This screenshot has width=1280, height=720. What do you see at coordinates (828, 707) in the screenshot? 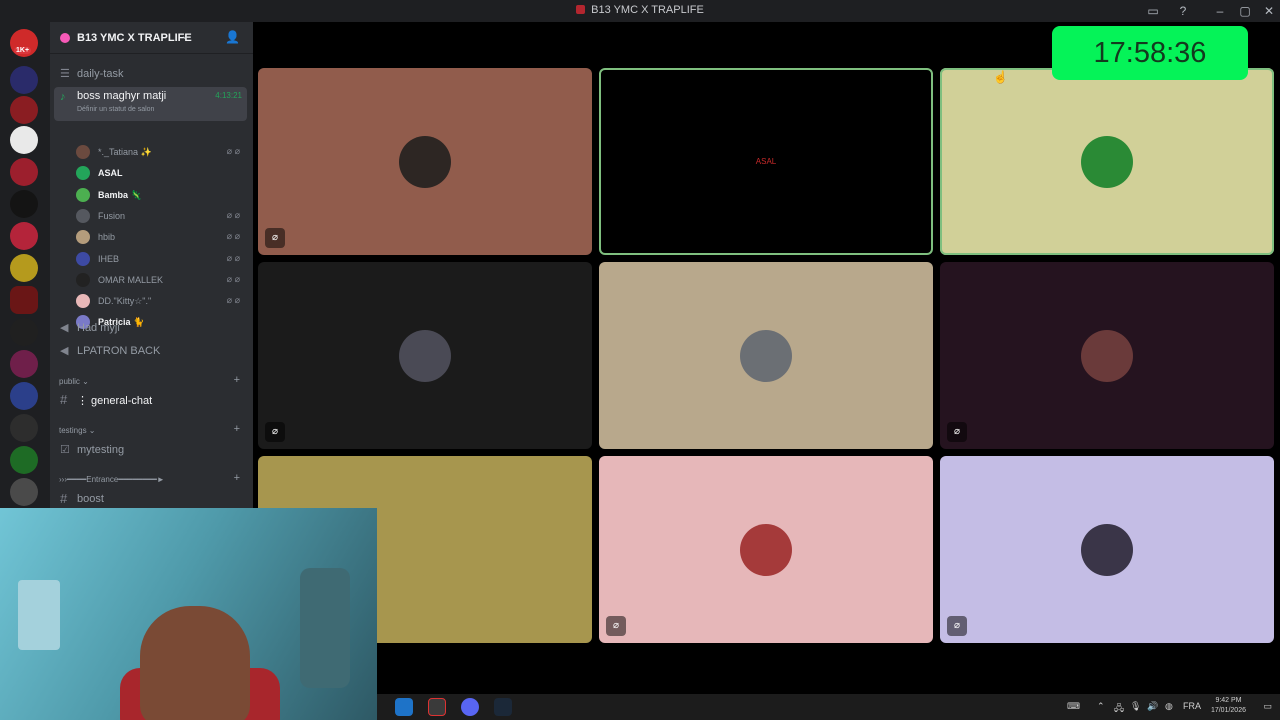
I see `taskbar: ⌨ ⌃ 🖧 🎙 🔊 ◍ FRA 9:42 PM 17/01/2026 ▭` at bounding box center [828, 707].